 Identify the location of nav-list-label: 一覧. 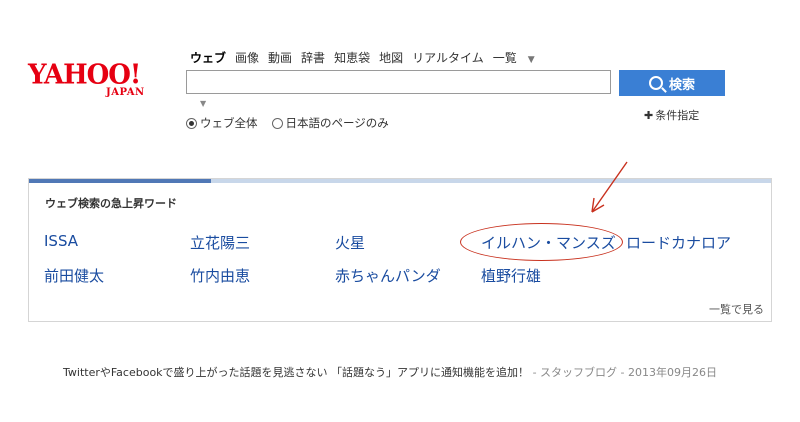
(504, 58).